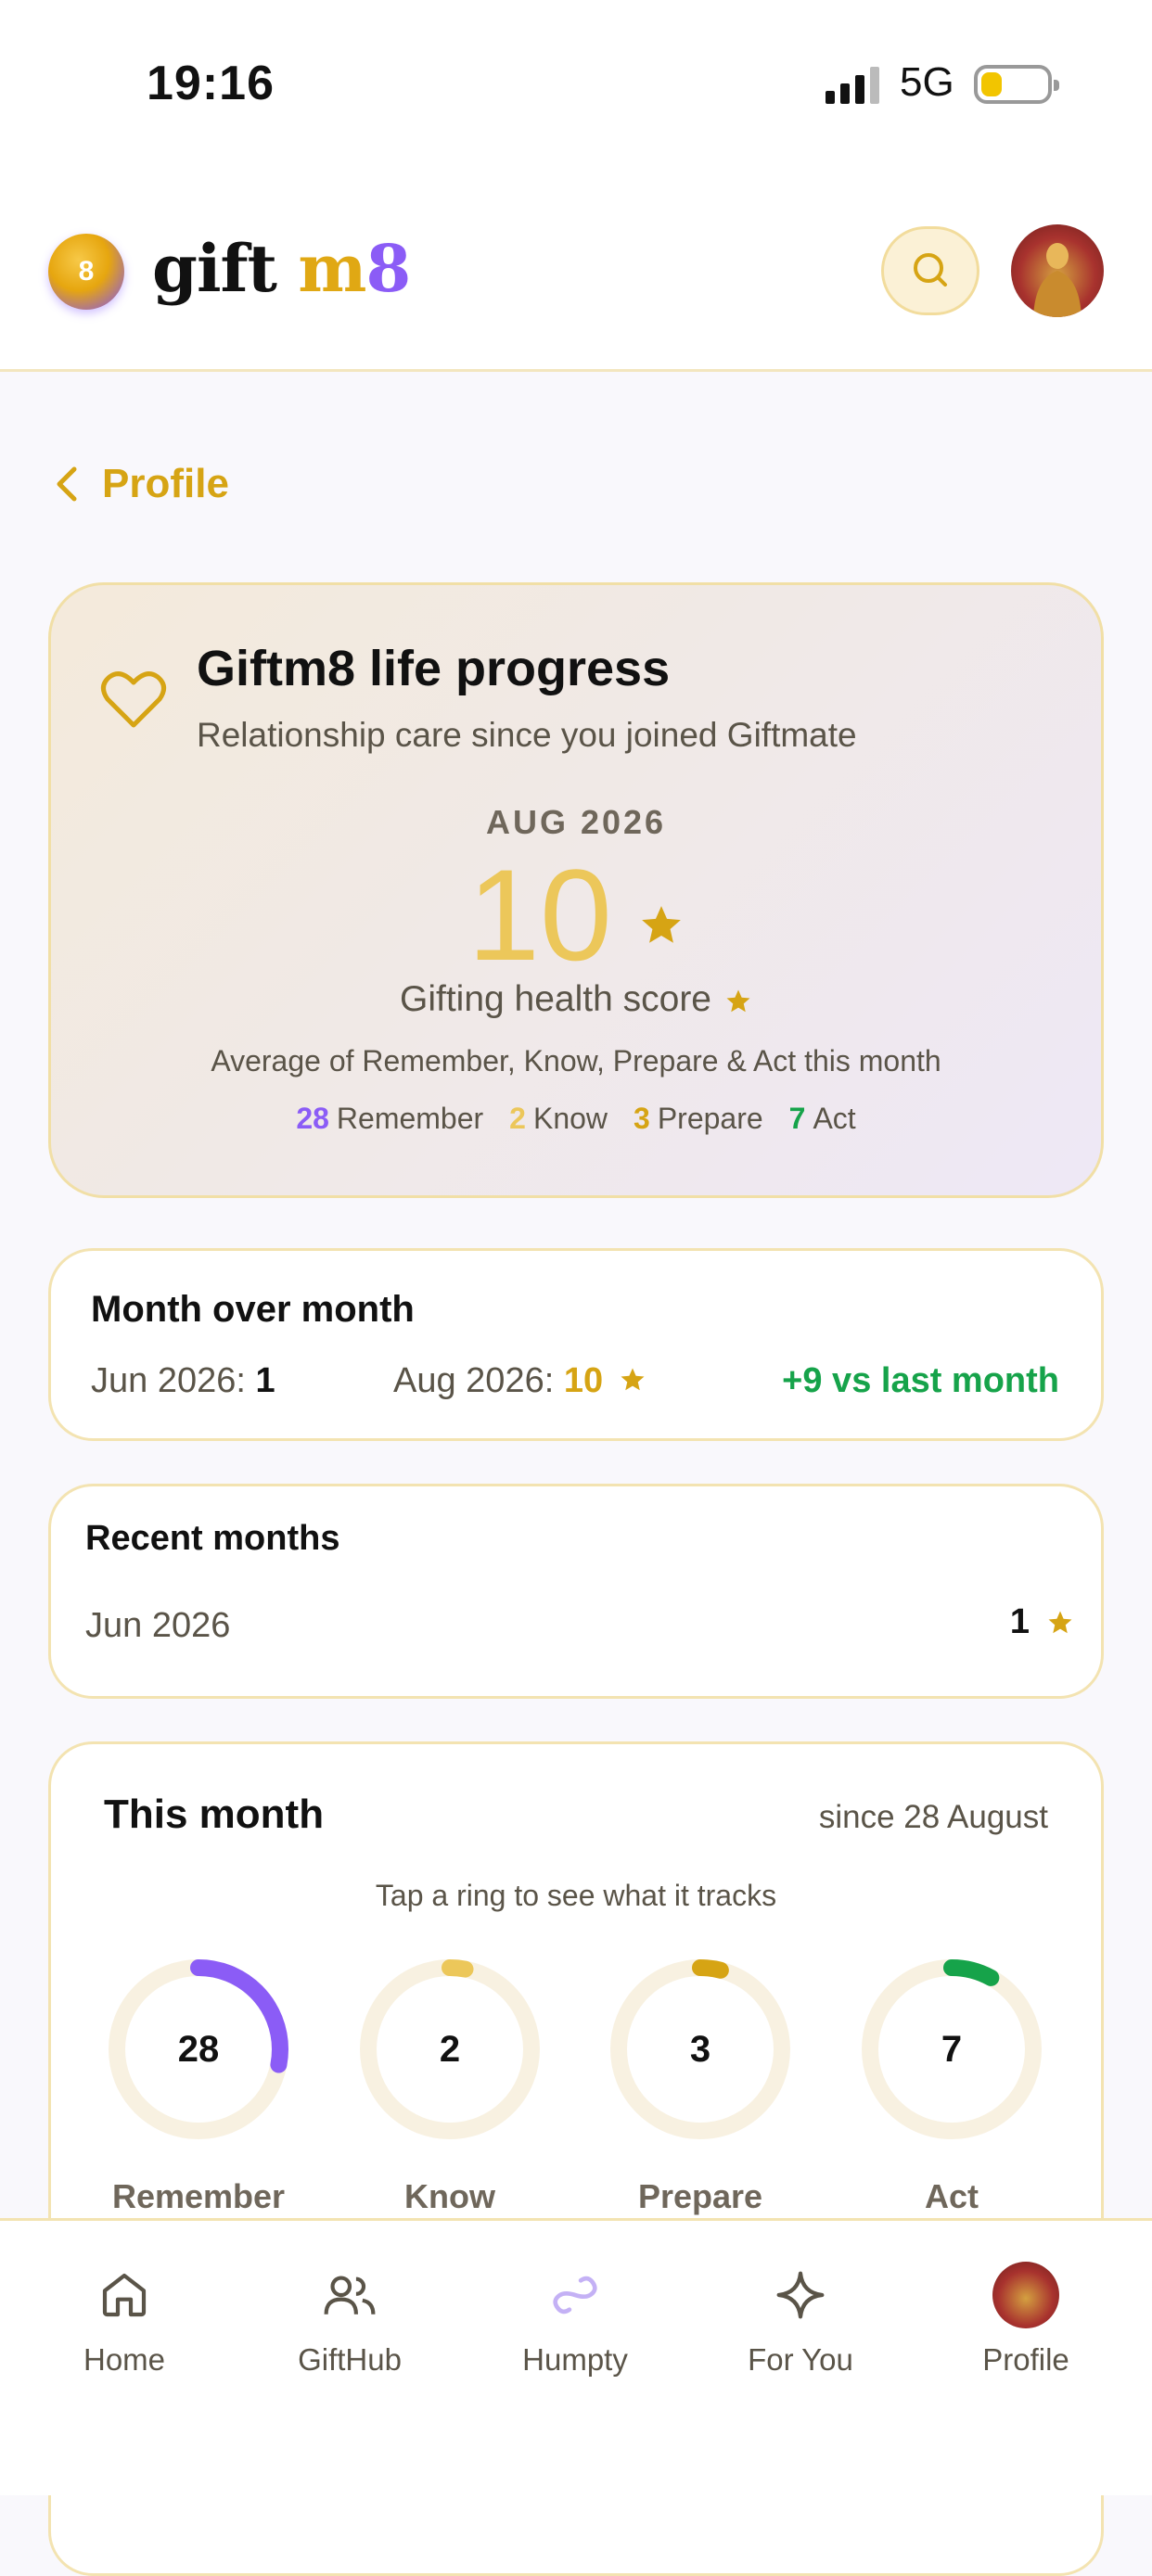 The image size is (1152, 2576). What do you see at coordinates (410, 1118) in the screenshot?
I see `legend-remember-label: Remember` at bounding box center [410, 1118].